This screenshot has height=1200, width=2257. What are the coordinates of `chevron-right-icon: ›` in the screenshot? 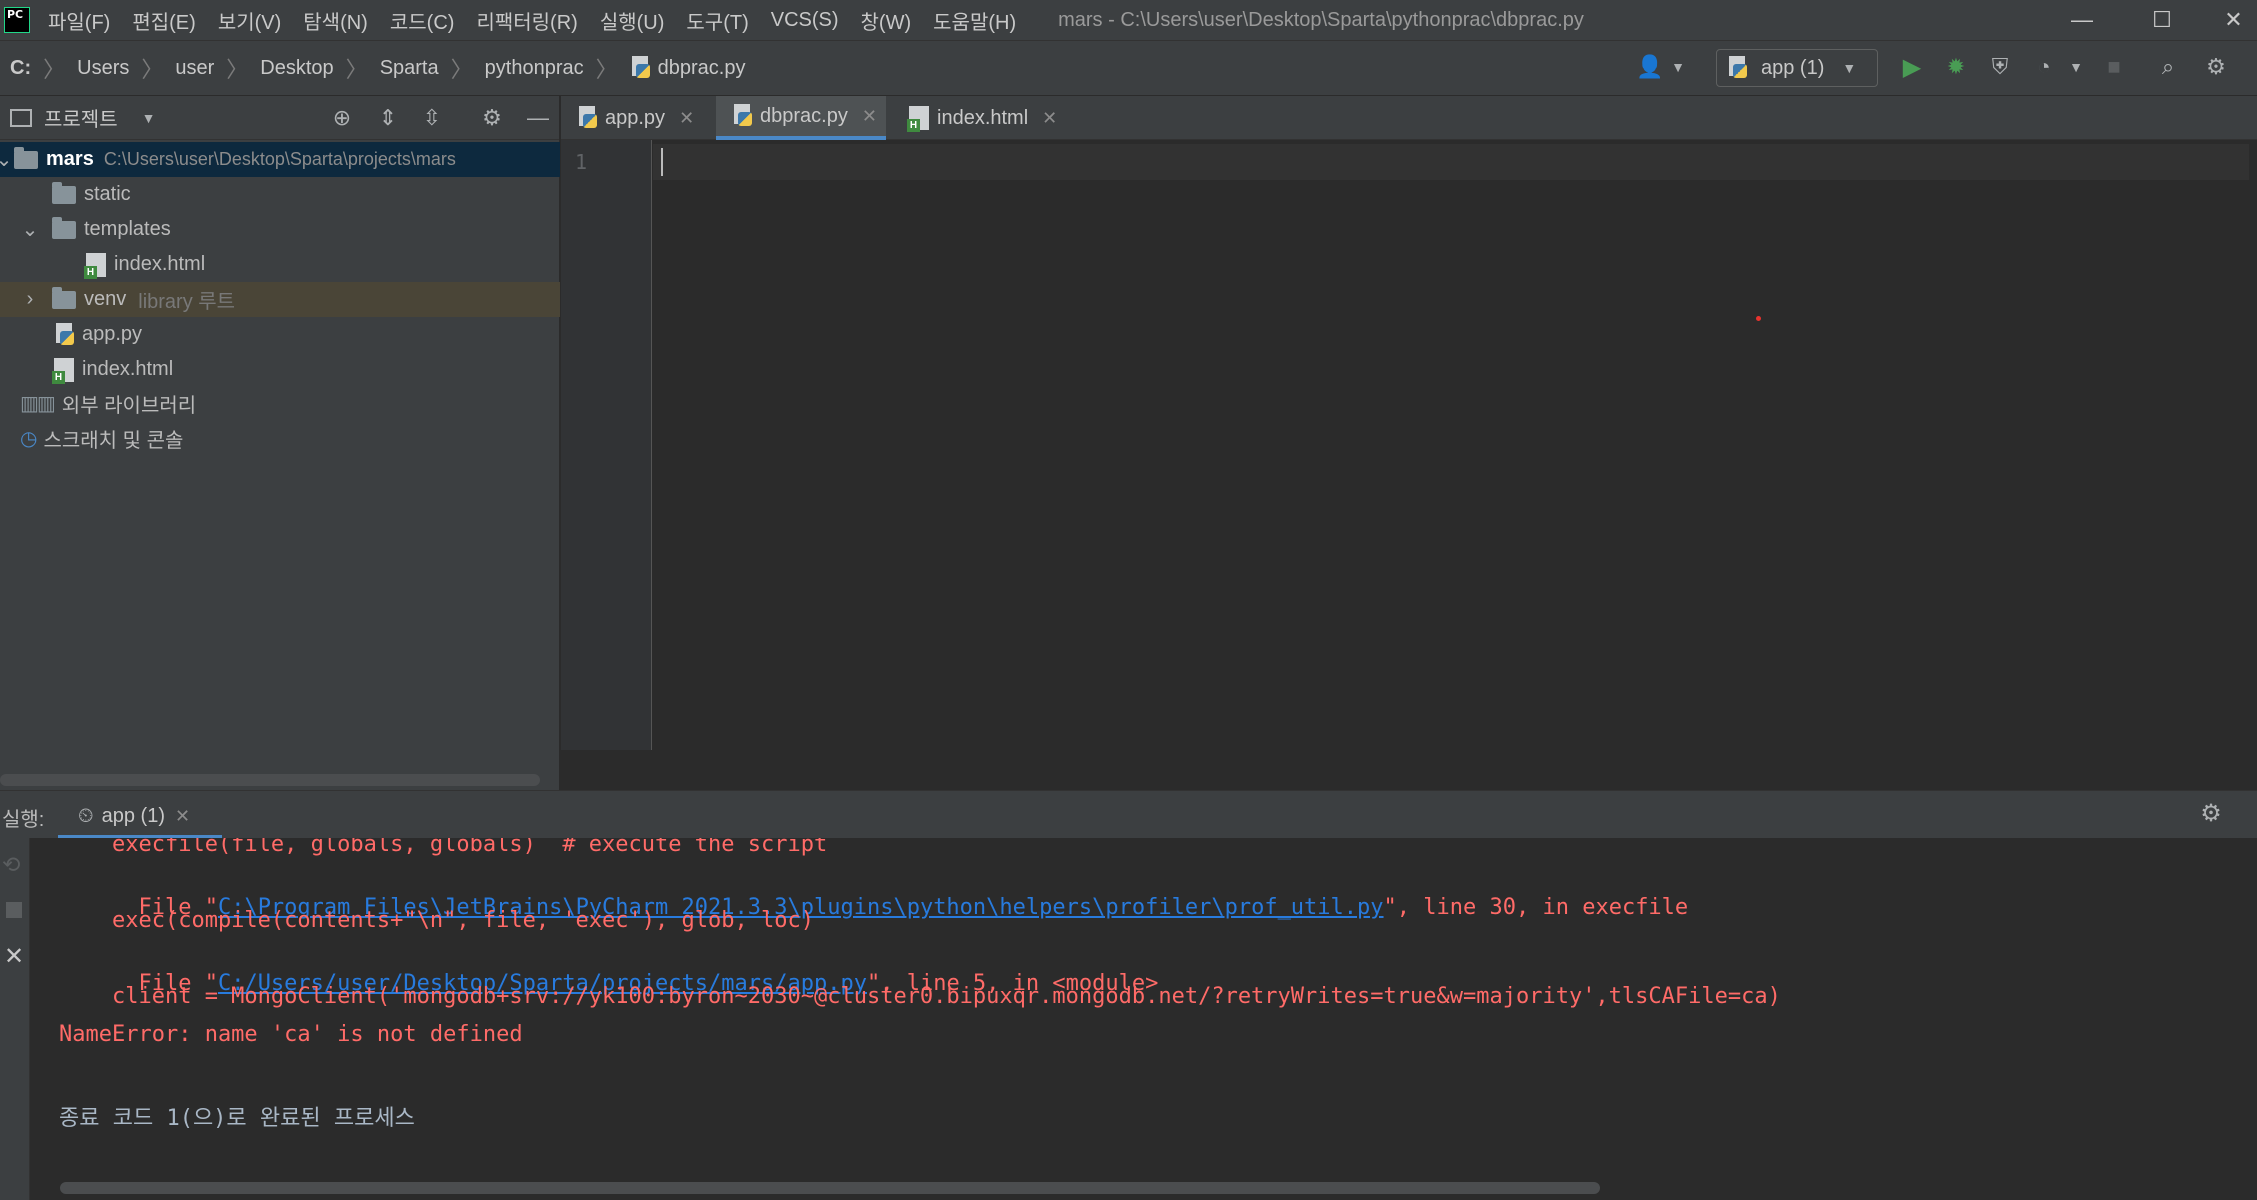 It's located at (30, 299).